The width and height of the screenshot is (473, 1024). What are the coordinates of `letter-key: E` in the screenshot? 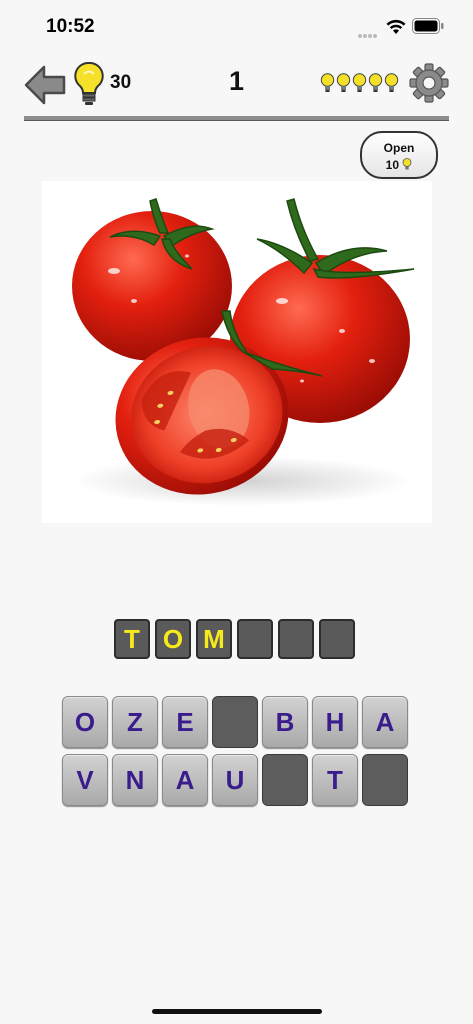 It's located at (185, 722).